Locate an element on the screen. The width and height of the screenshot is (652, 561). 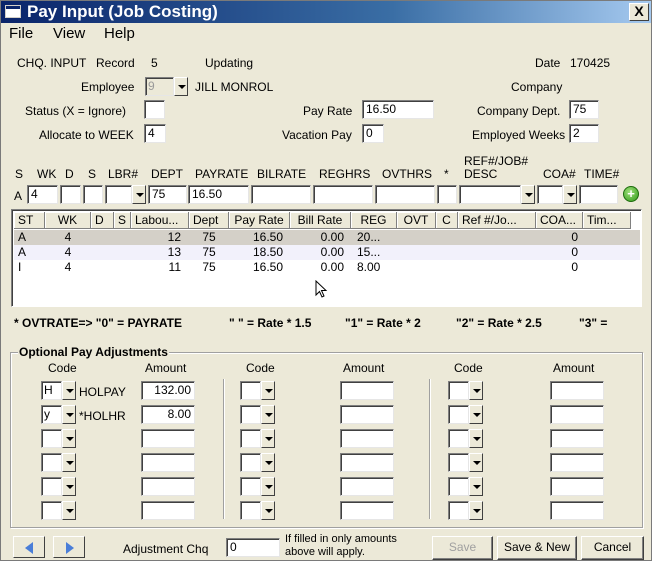
entry-s-input is located at coordinates (93, 194).